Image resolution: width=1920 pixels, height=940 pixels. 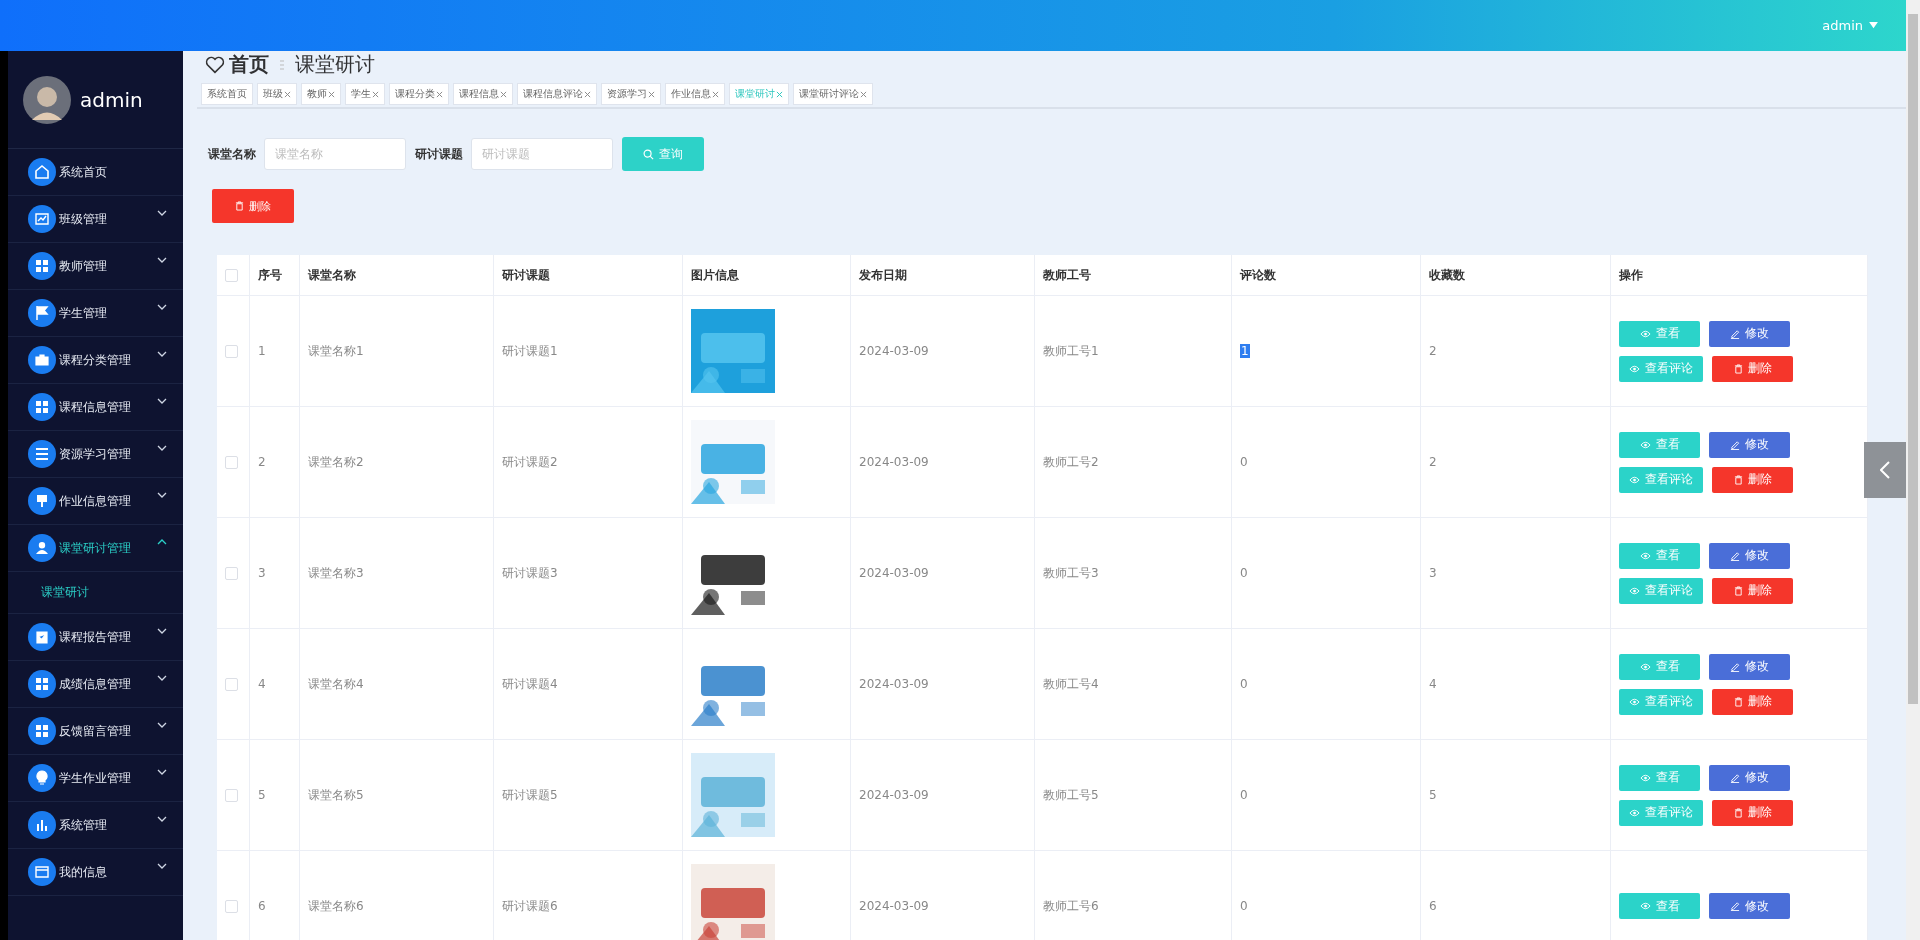 What do you see at coordinates (95, 731) in the screenshot?
I see `sidebar-item: 反馈留言管理` at bounding box center [95, 731].